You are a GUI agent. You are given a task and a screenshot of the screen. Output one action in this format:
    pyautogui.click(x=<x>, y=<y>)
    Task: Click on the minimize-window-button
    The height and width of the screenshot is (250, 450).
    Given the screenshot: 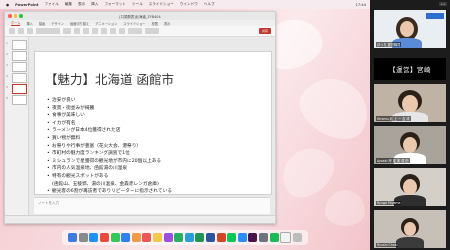 What is the action you would take?
    pyautogui.click(x=15, y=16)
    